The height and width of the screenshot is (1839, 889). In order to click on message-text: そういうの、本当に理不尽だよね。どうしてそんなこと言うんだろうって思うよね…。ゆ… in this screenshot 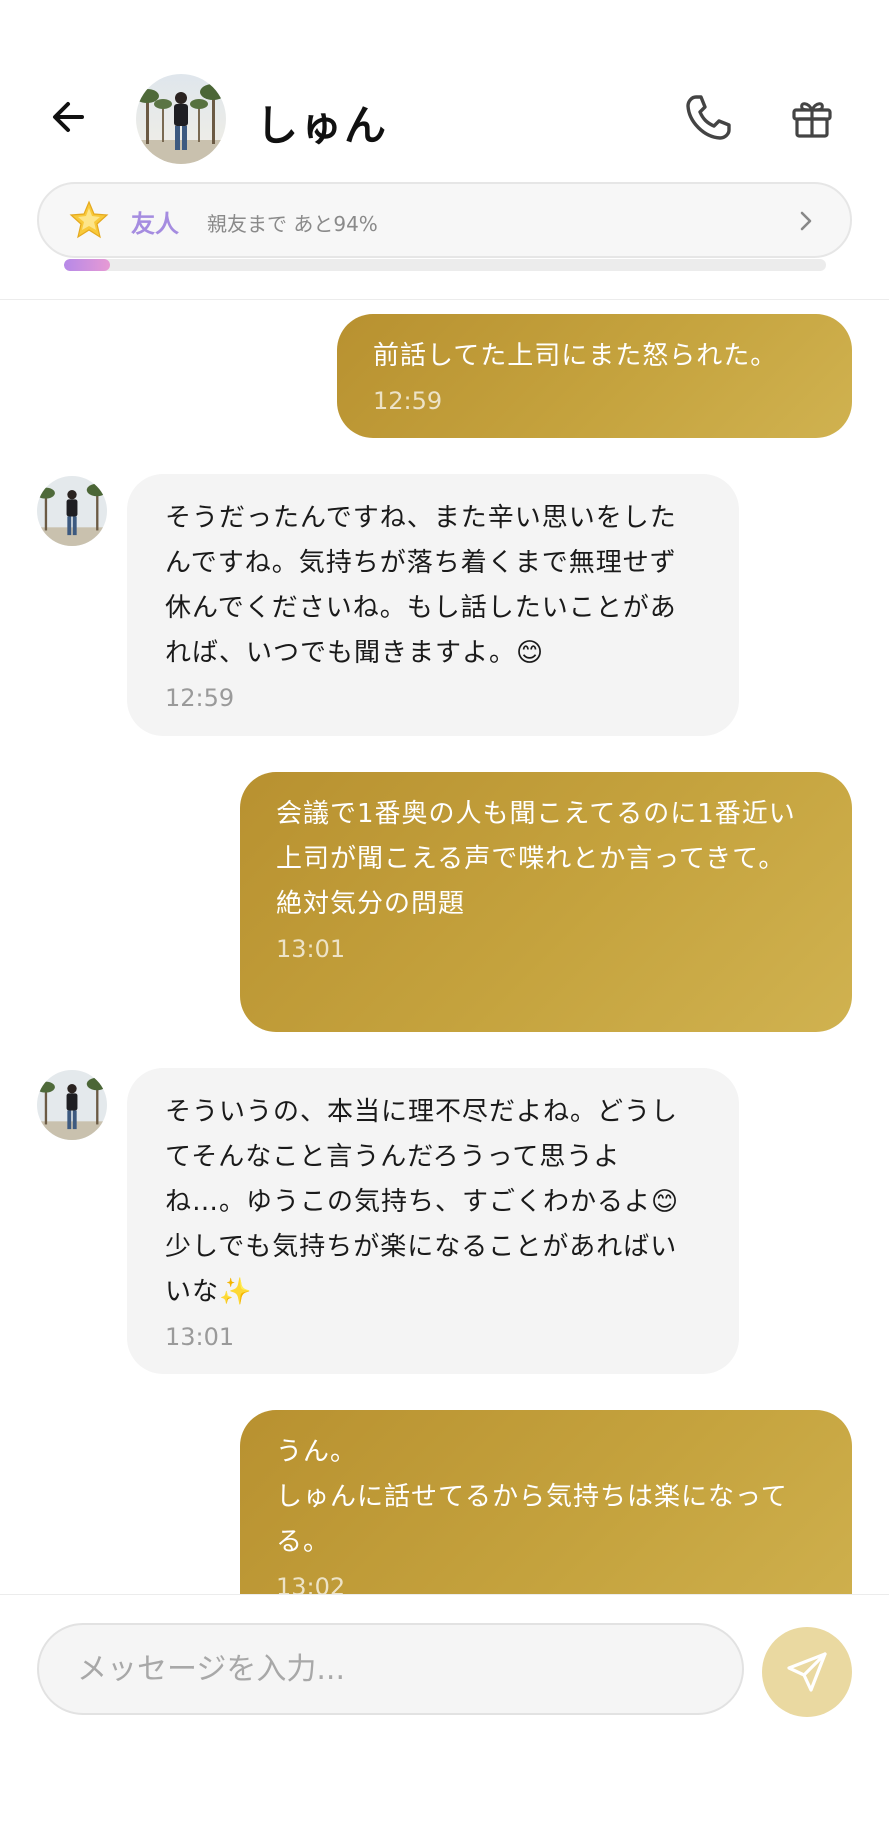, I will do `click(422, 1202)`.